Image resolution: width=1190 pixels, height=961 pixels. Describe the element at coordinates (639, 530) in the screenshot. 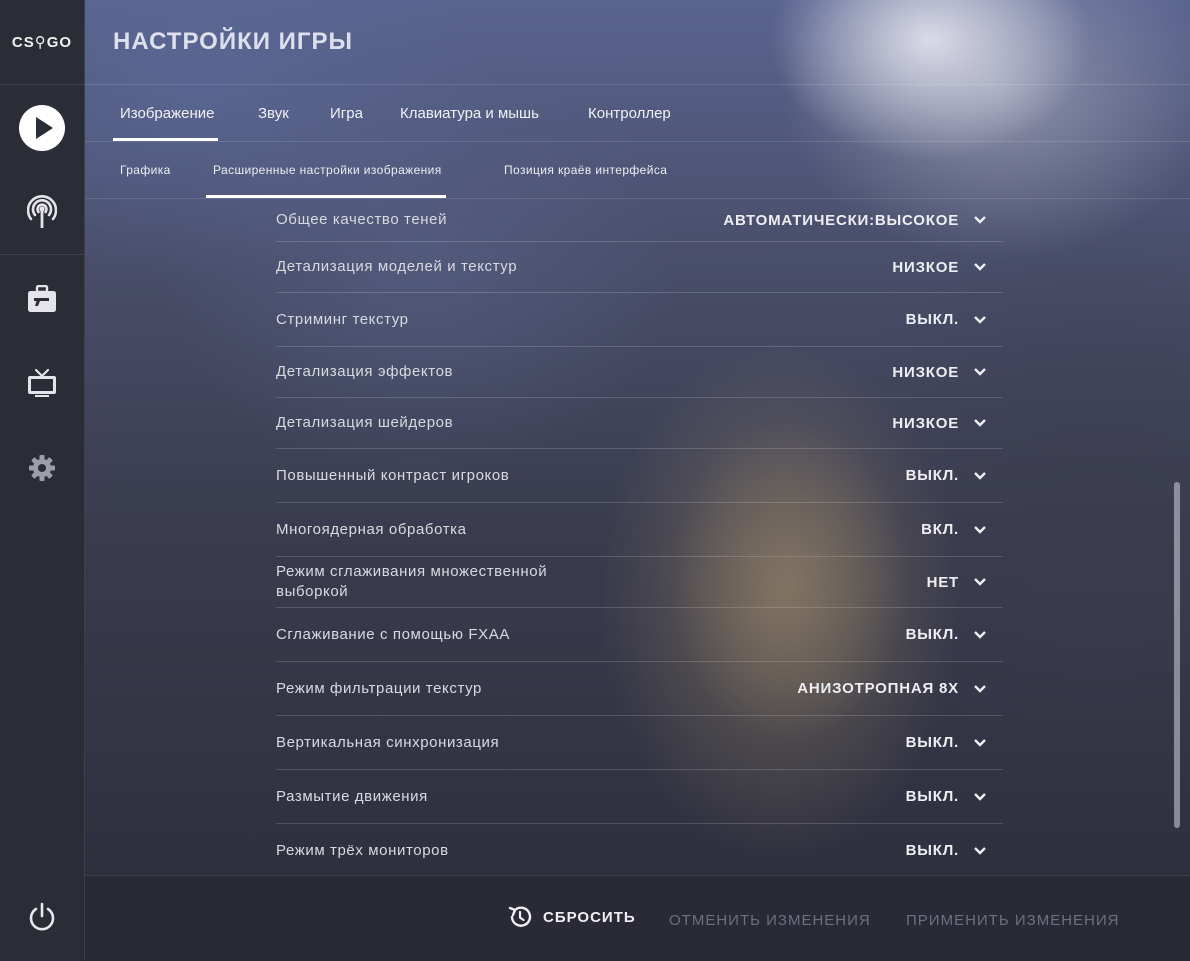

I see `setting-row: Многоядерная обработка ВКЛ.` at that location.